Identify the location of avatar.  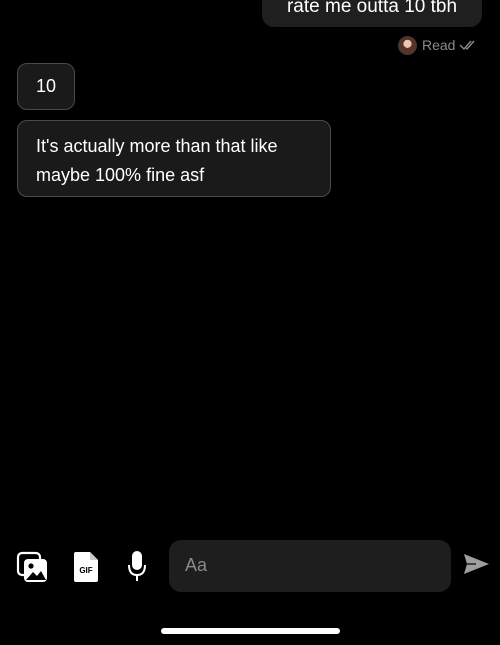
(407, 45).